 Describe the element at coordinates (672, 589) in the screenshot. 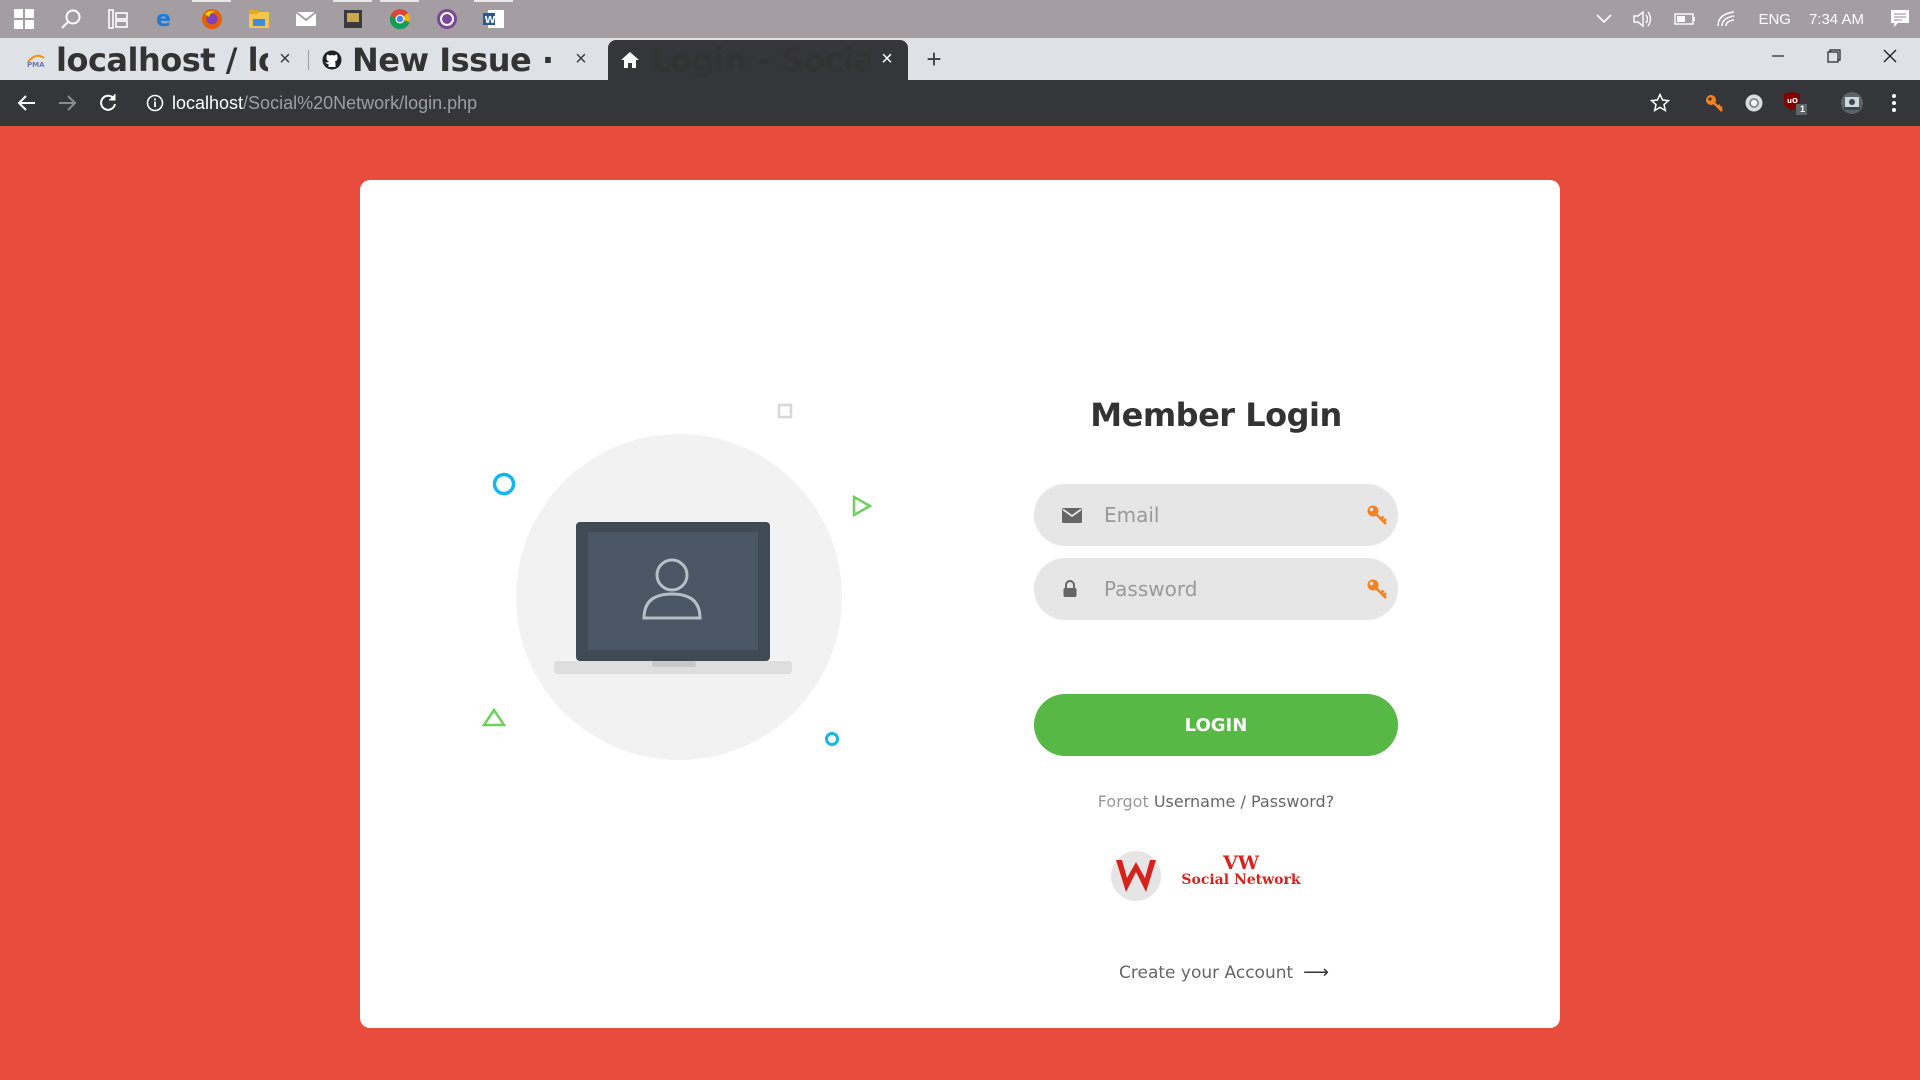

I see `user-icon` at that location.